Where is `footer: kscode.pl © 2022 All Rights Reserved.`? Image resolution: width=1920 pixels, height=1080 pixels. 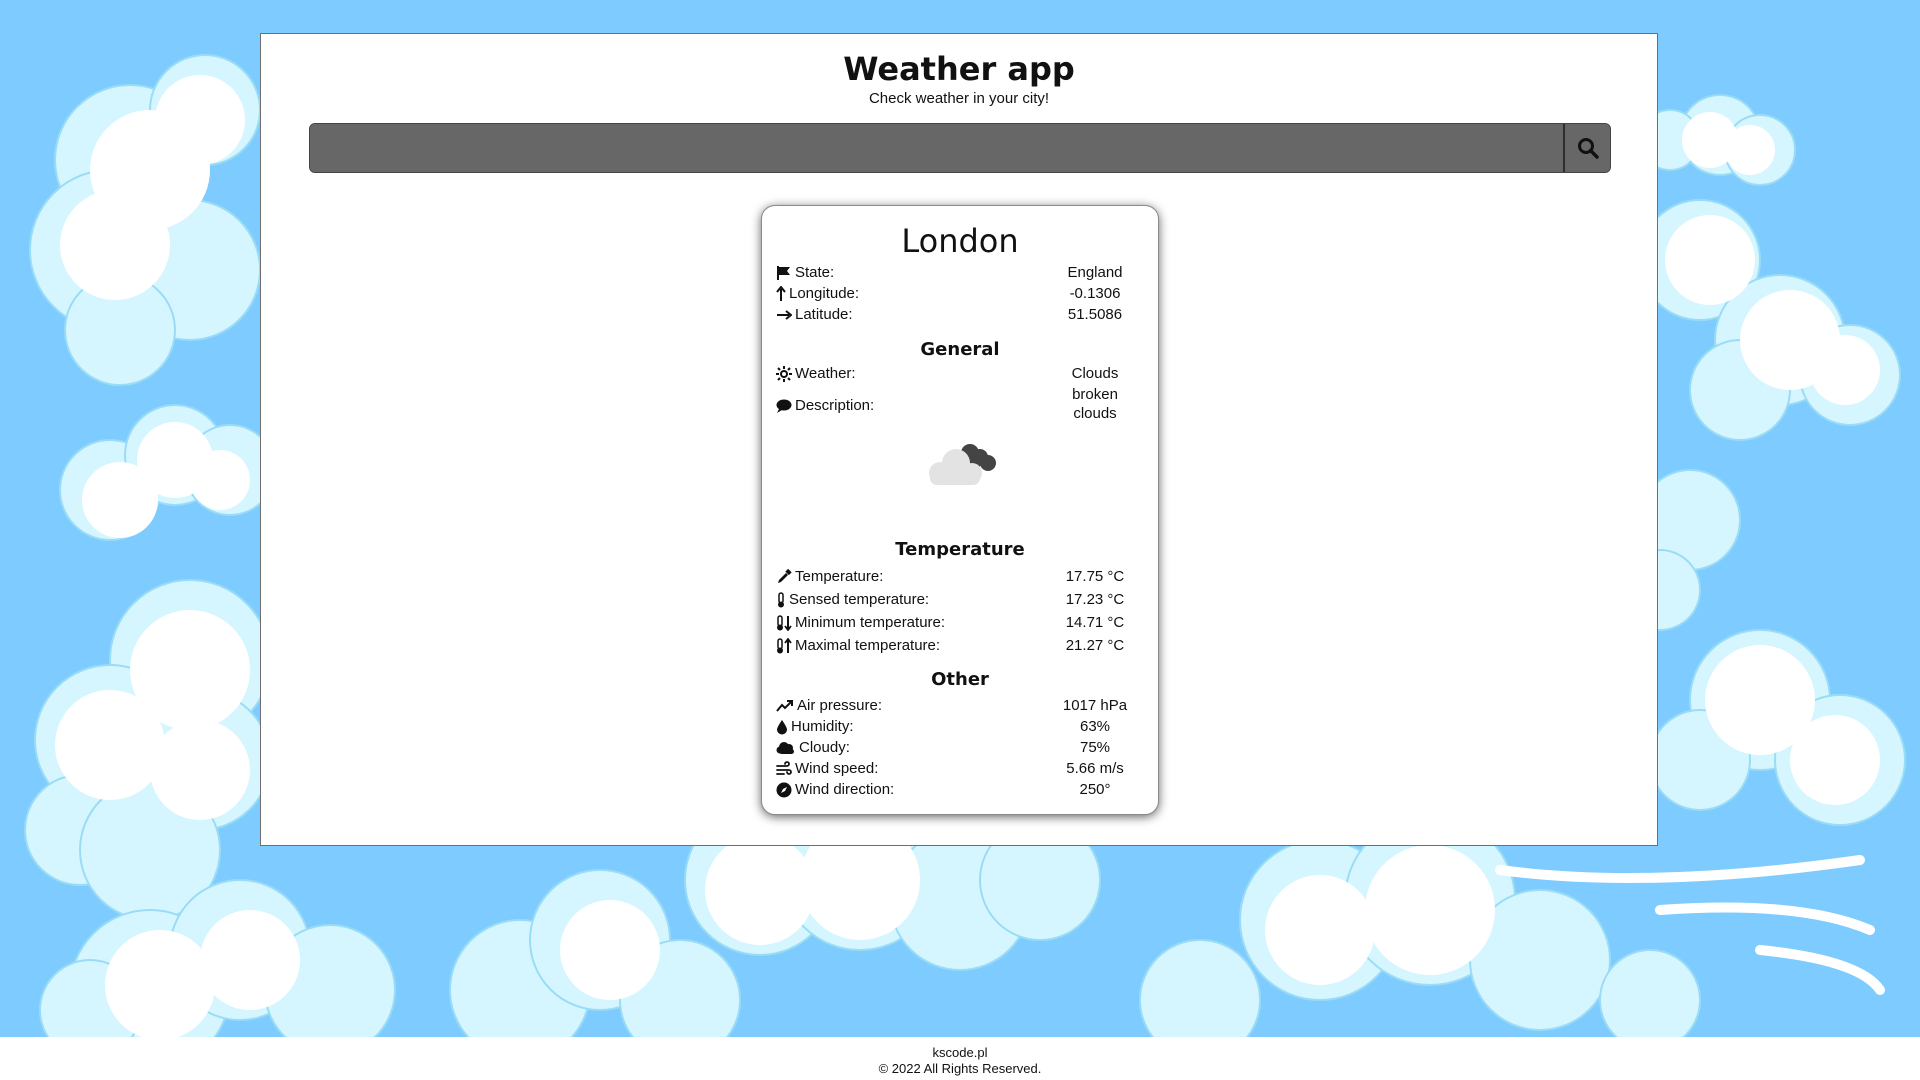
footer: kscode.pl © 2022 All Rights Reserved. is located at coordinates (960, 1058).